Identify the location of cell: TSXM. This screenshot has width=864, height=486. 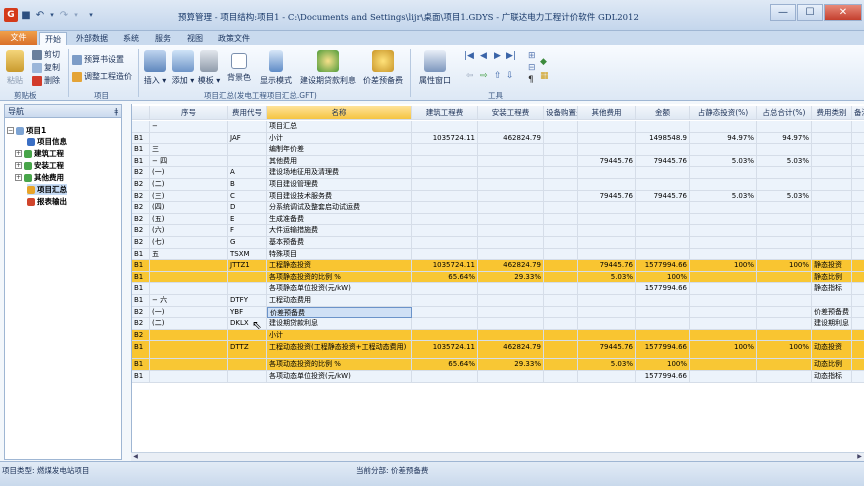
(247, 254).